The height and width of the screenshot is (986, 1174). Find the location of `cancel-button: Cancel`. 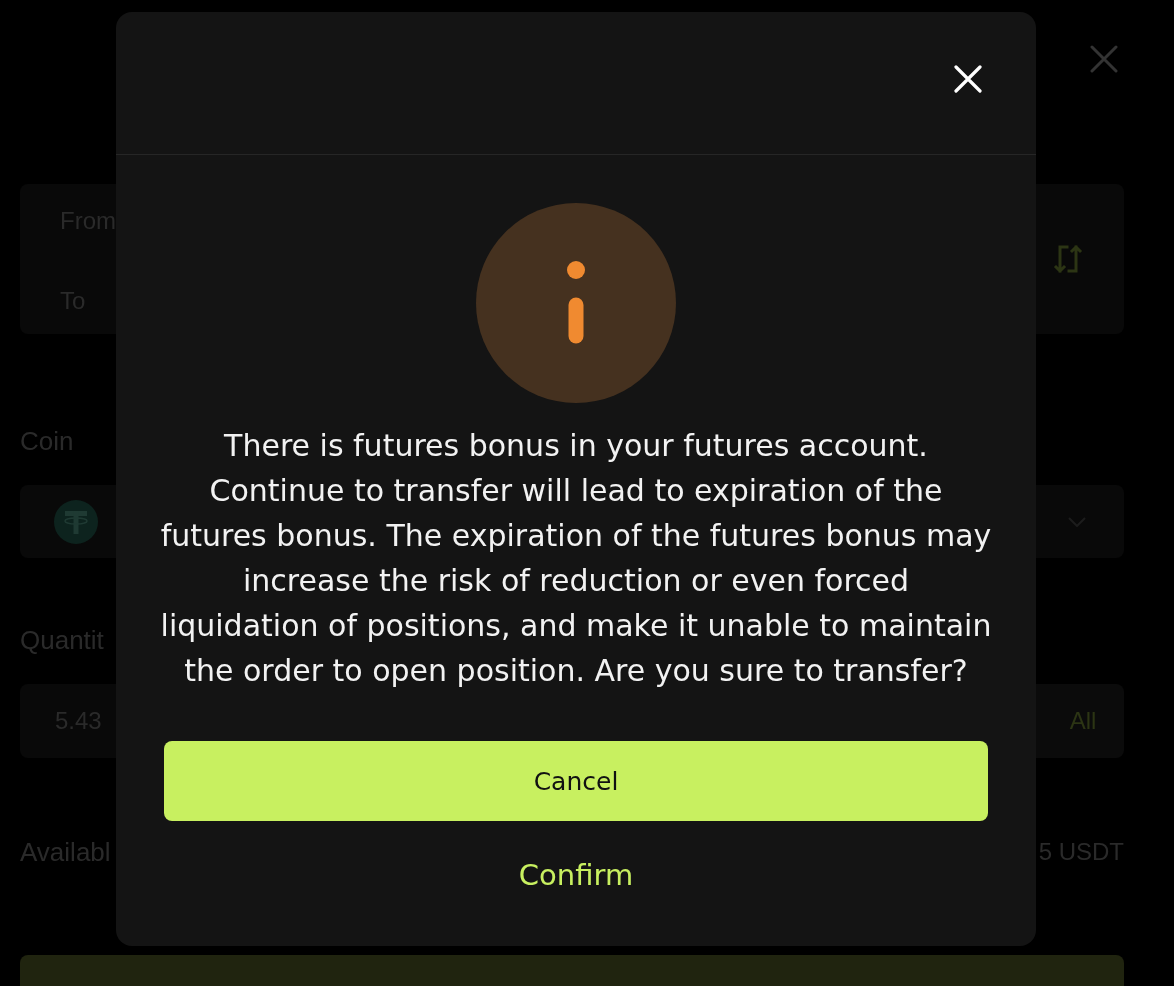

cancel-button: Cancel is located at coordinates (576, 781).